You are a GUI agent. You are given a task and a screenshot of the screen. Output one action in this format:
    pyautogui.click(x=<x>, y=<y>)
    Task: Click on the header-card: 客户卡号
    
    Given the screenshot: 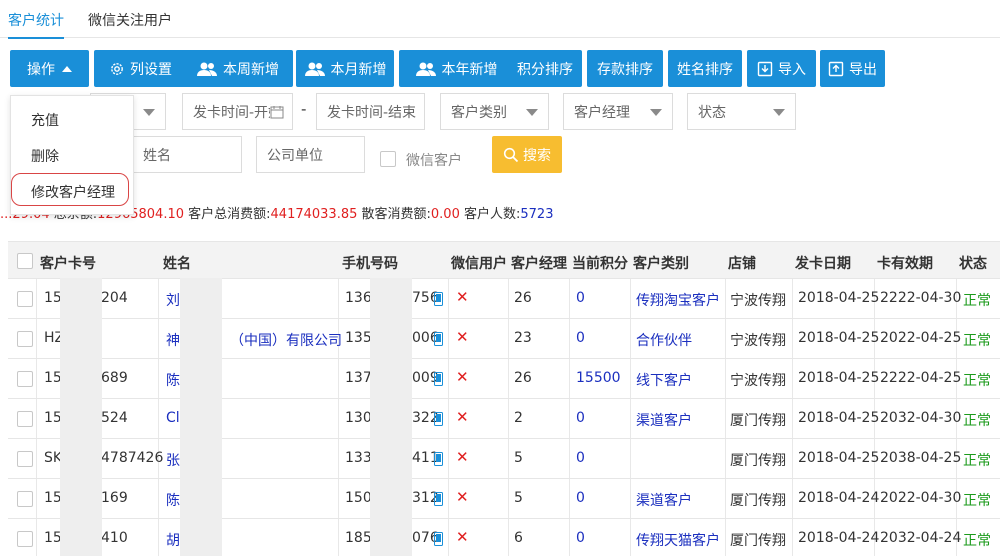 What is the action you would take?
    pyautogui.click(x=68, y=263)
    